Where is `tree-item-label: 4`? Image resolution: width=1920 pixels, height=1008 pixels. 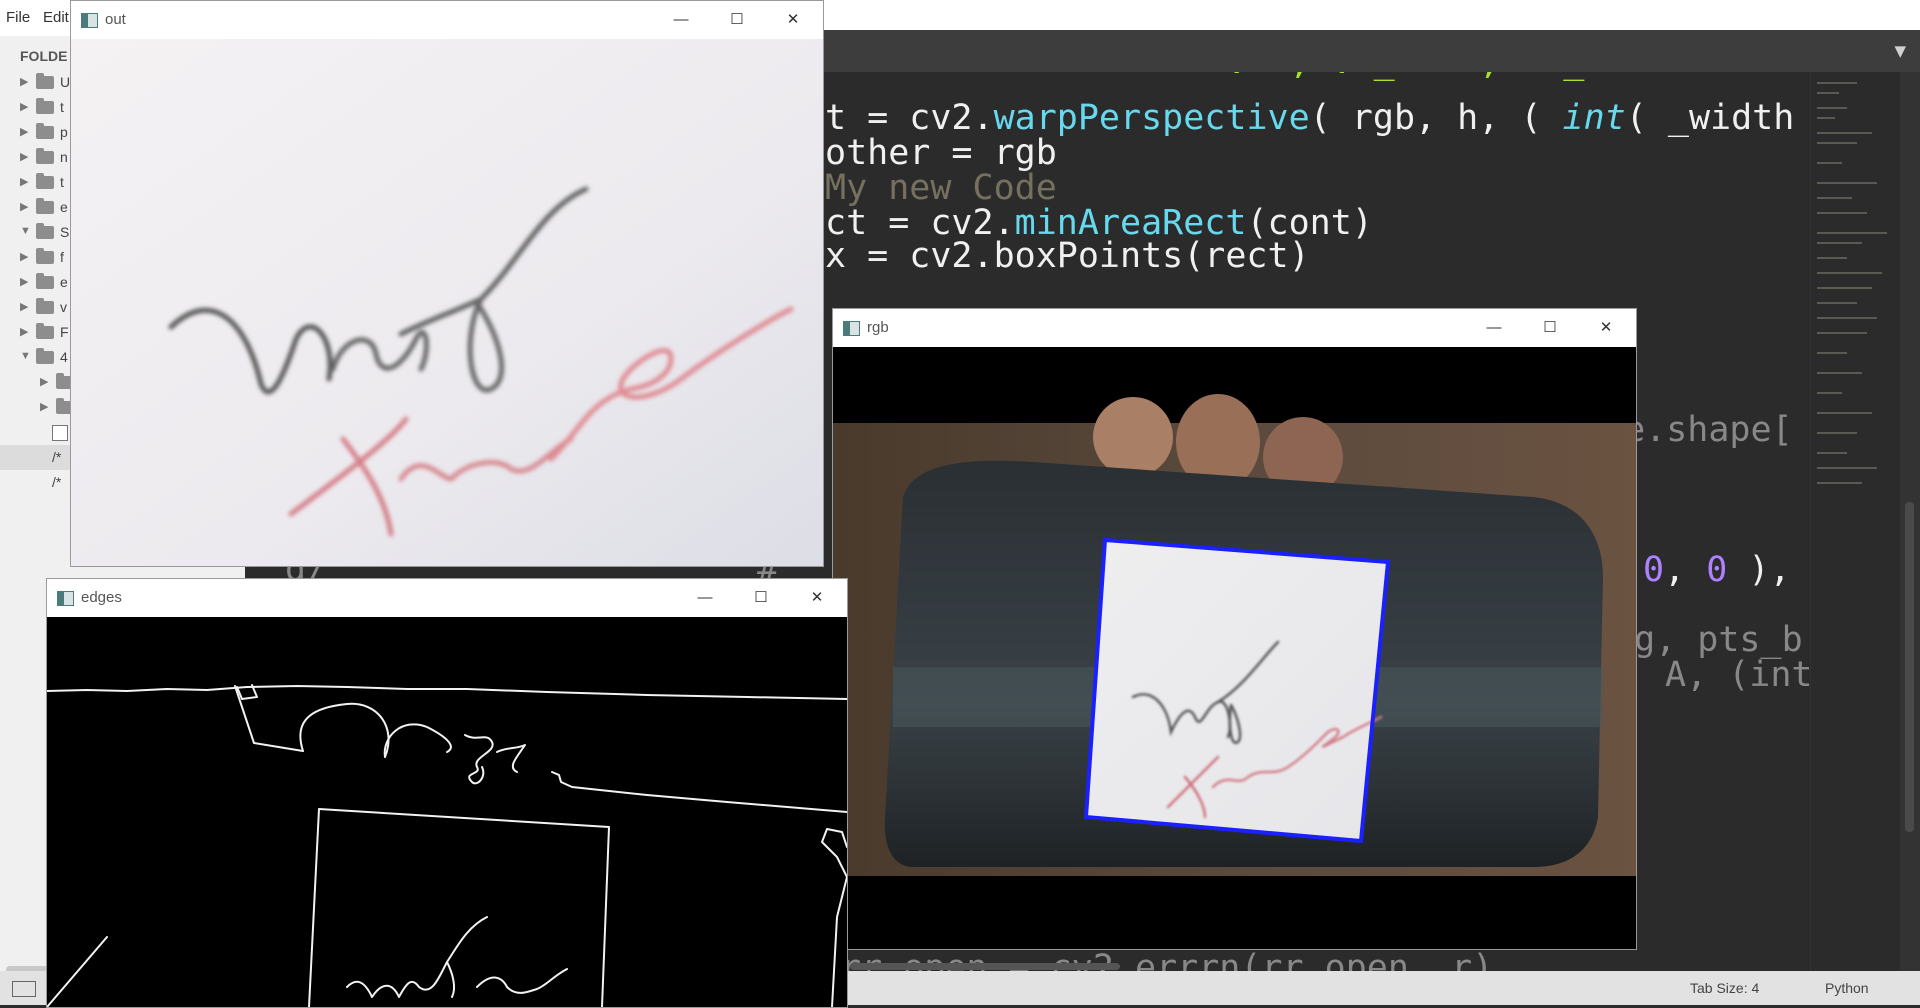
tree-item-label: 4 is located at coordinates (64, 357).